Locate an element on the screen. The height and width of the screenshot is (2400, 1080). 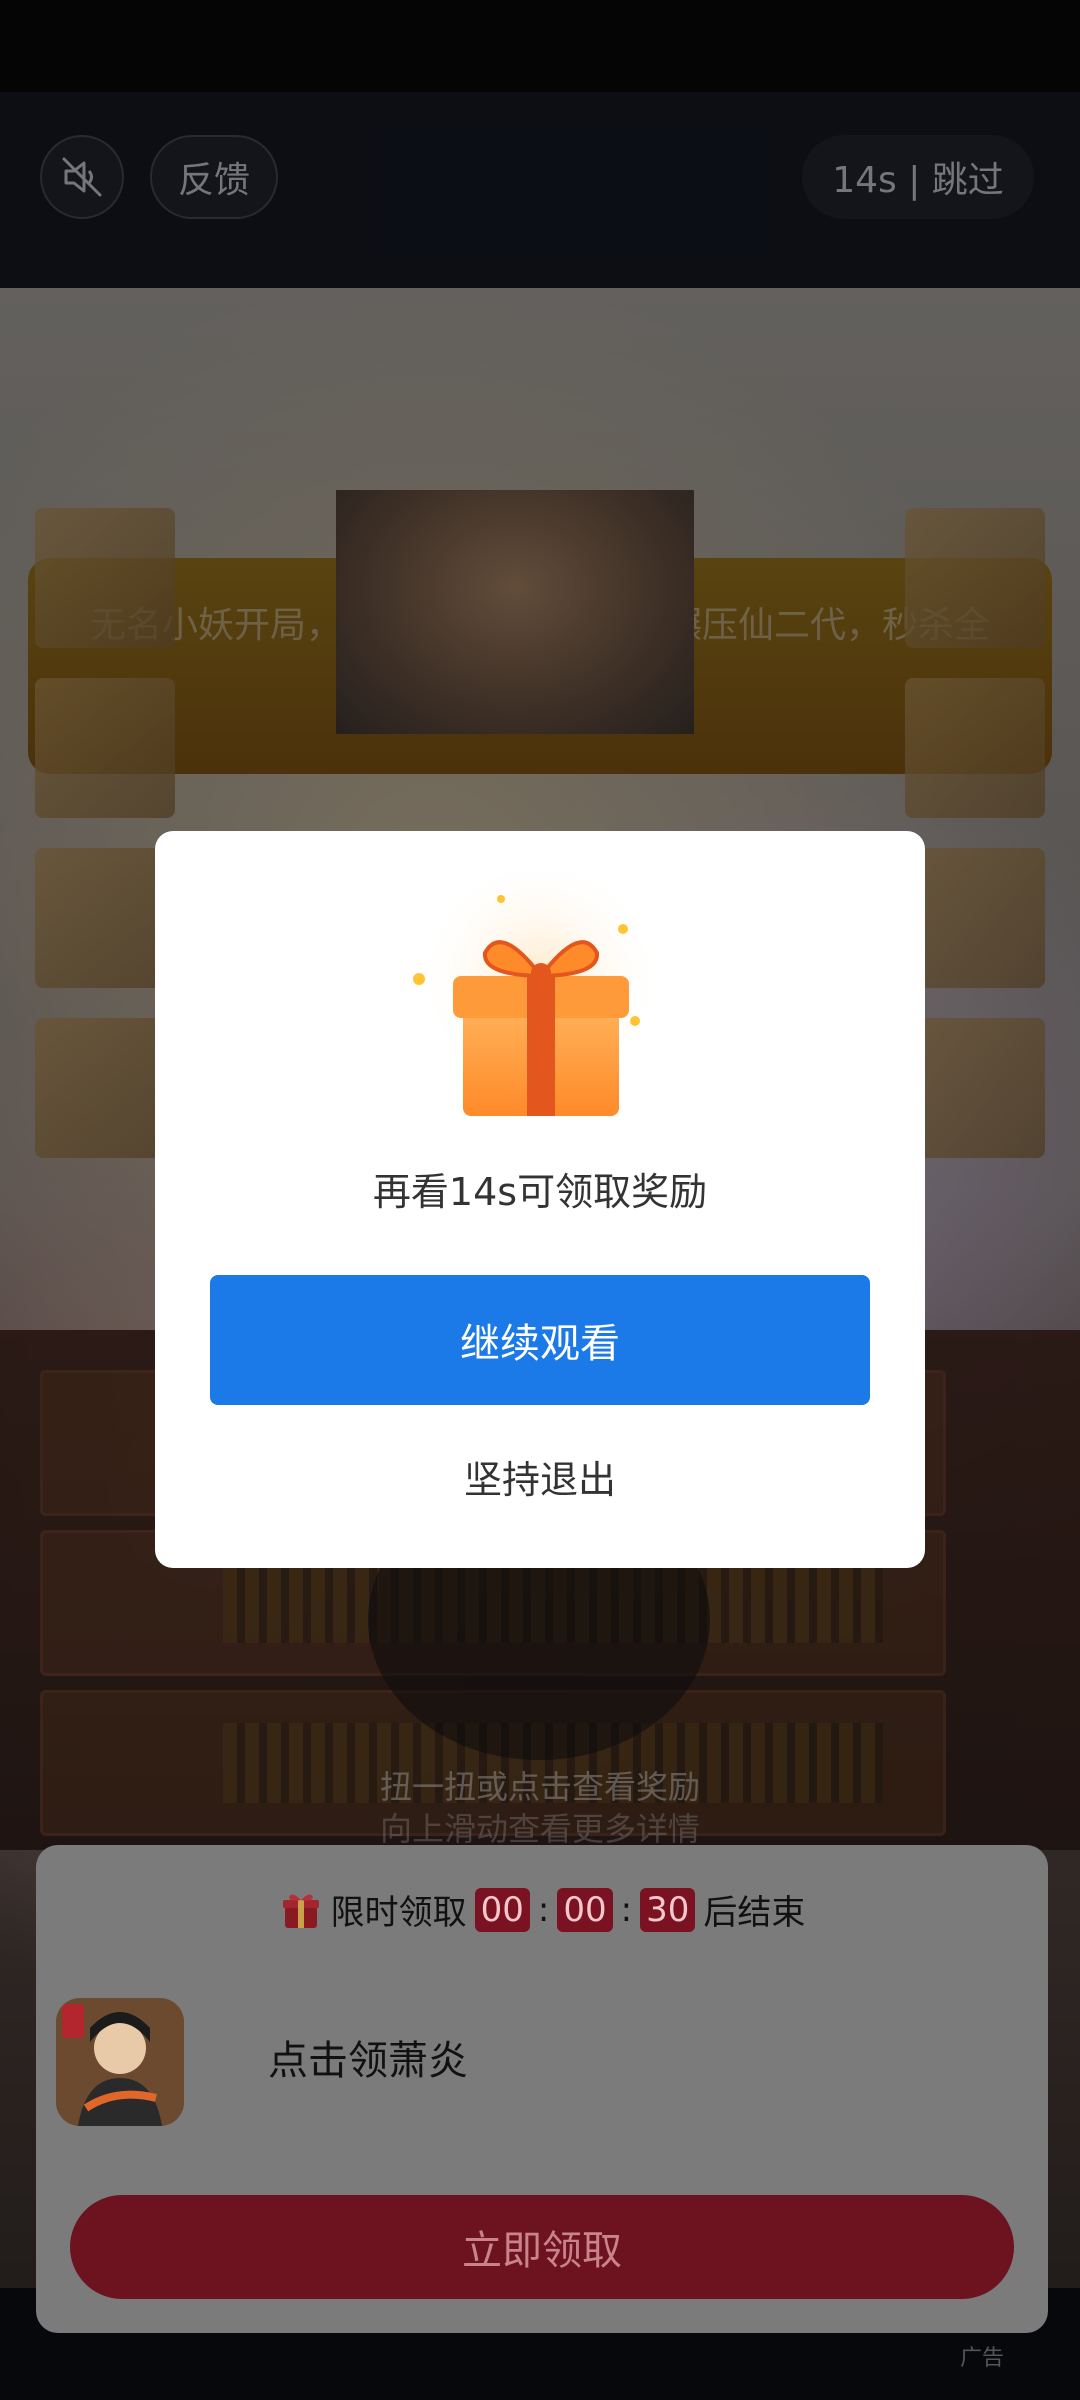
character-avatar-icon is located at coordinates (120, 2062).